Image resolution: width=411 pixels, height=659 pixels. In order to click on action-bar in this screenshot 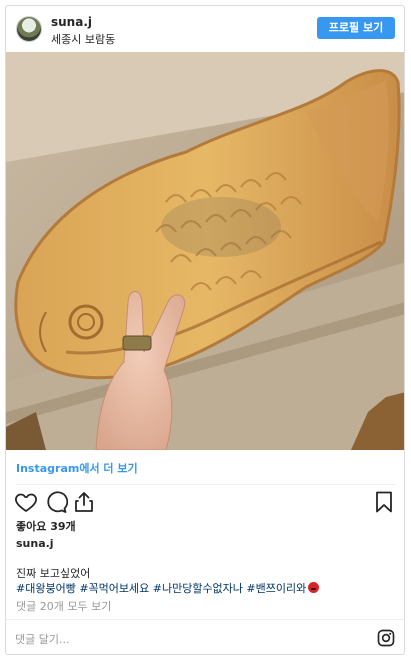, I will do `click(205, 503)`.